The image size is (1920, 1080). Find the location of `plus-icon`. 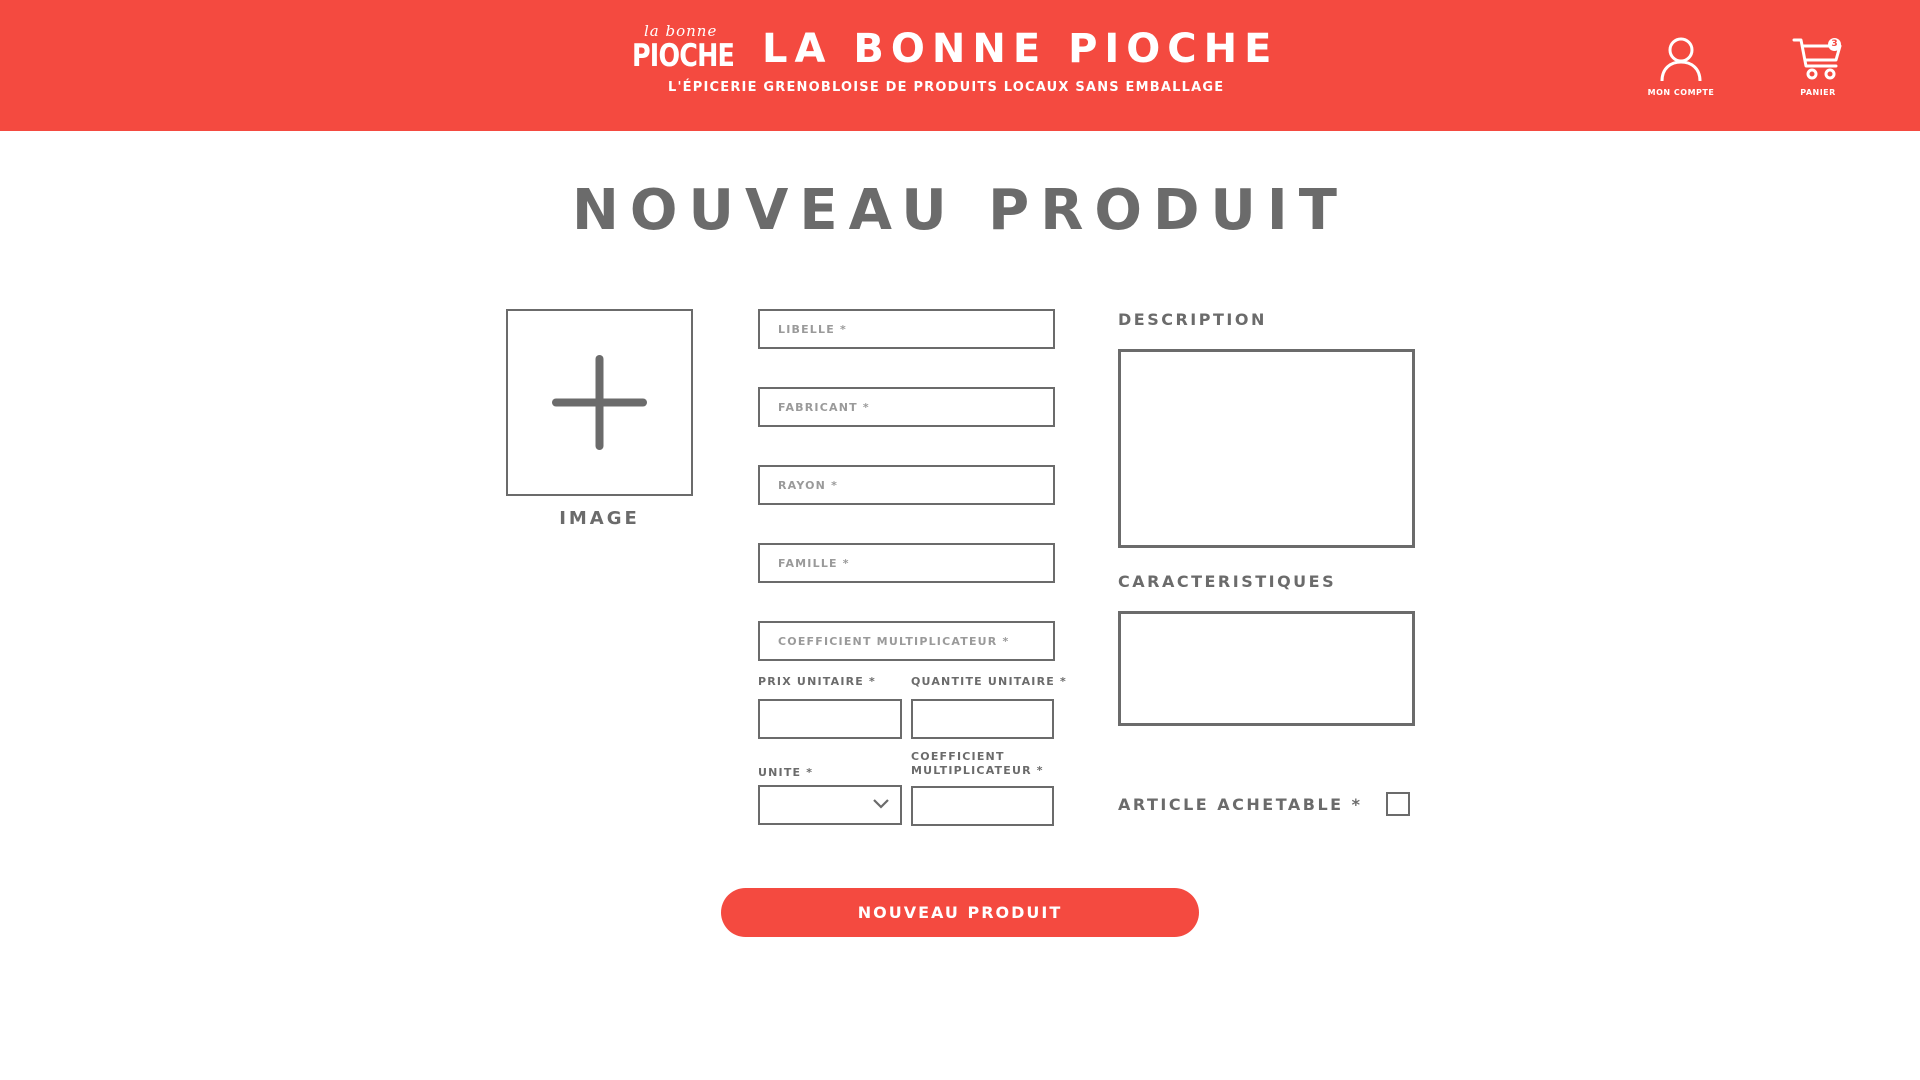

plus-icon is located at coordinates (599, 402).